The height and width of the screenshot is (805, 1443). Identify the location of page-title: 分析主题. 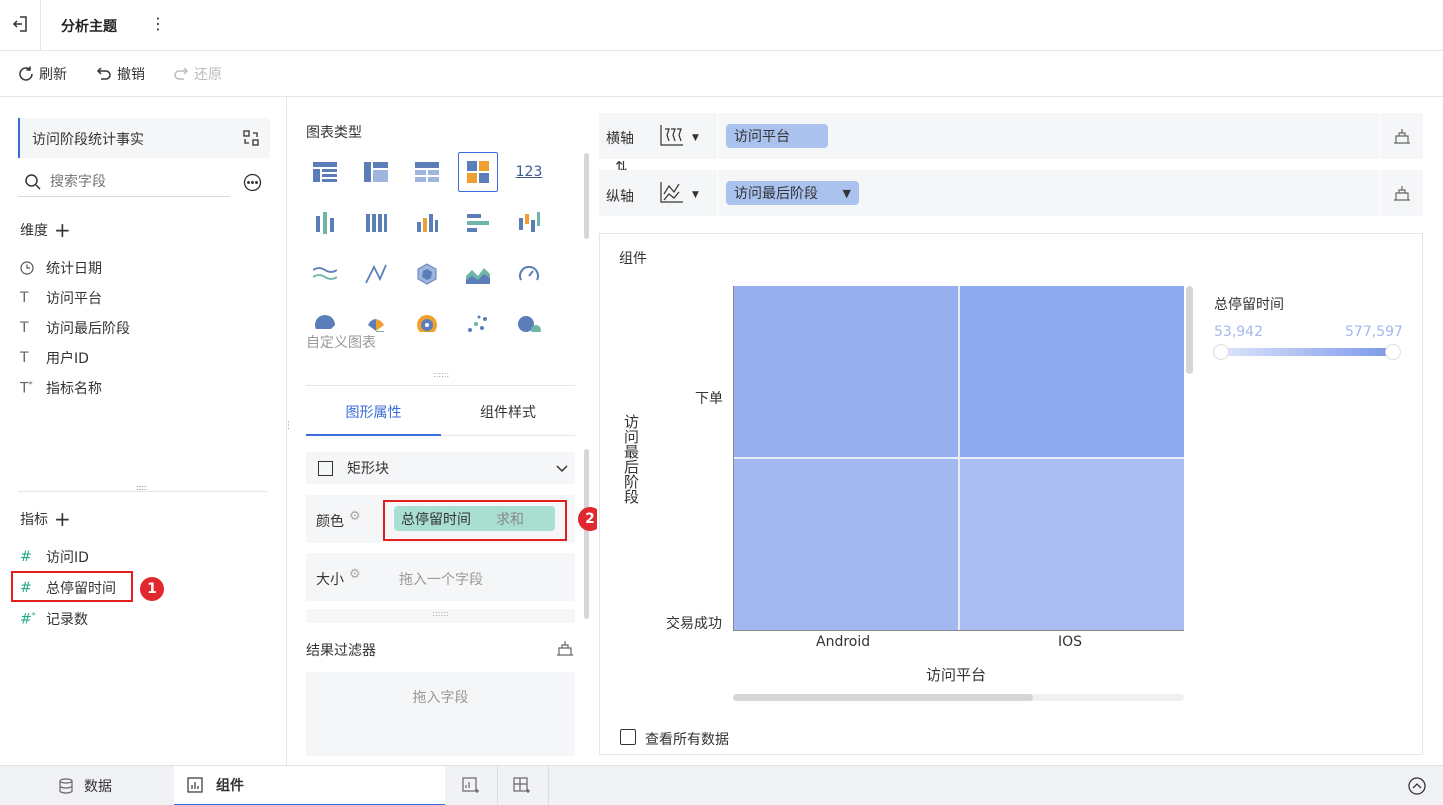
(89, 27).